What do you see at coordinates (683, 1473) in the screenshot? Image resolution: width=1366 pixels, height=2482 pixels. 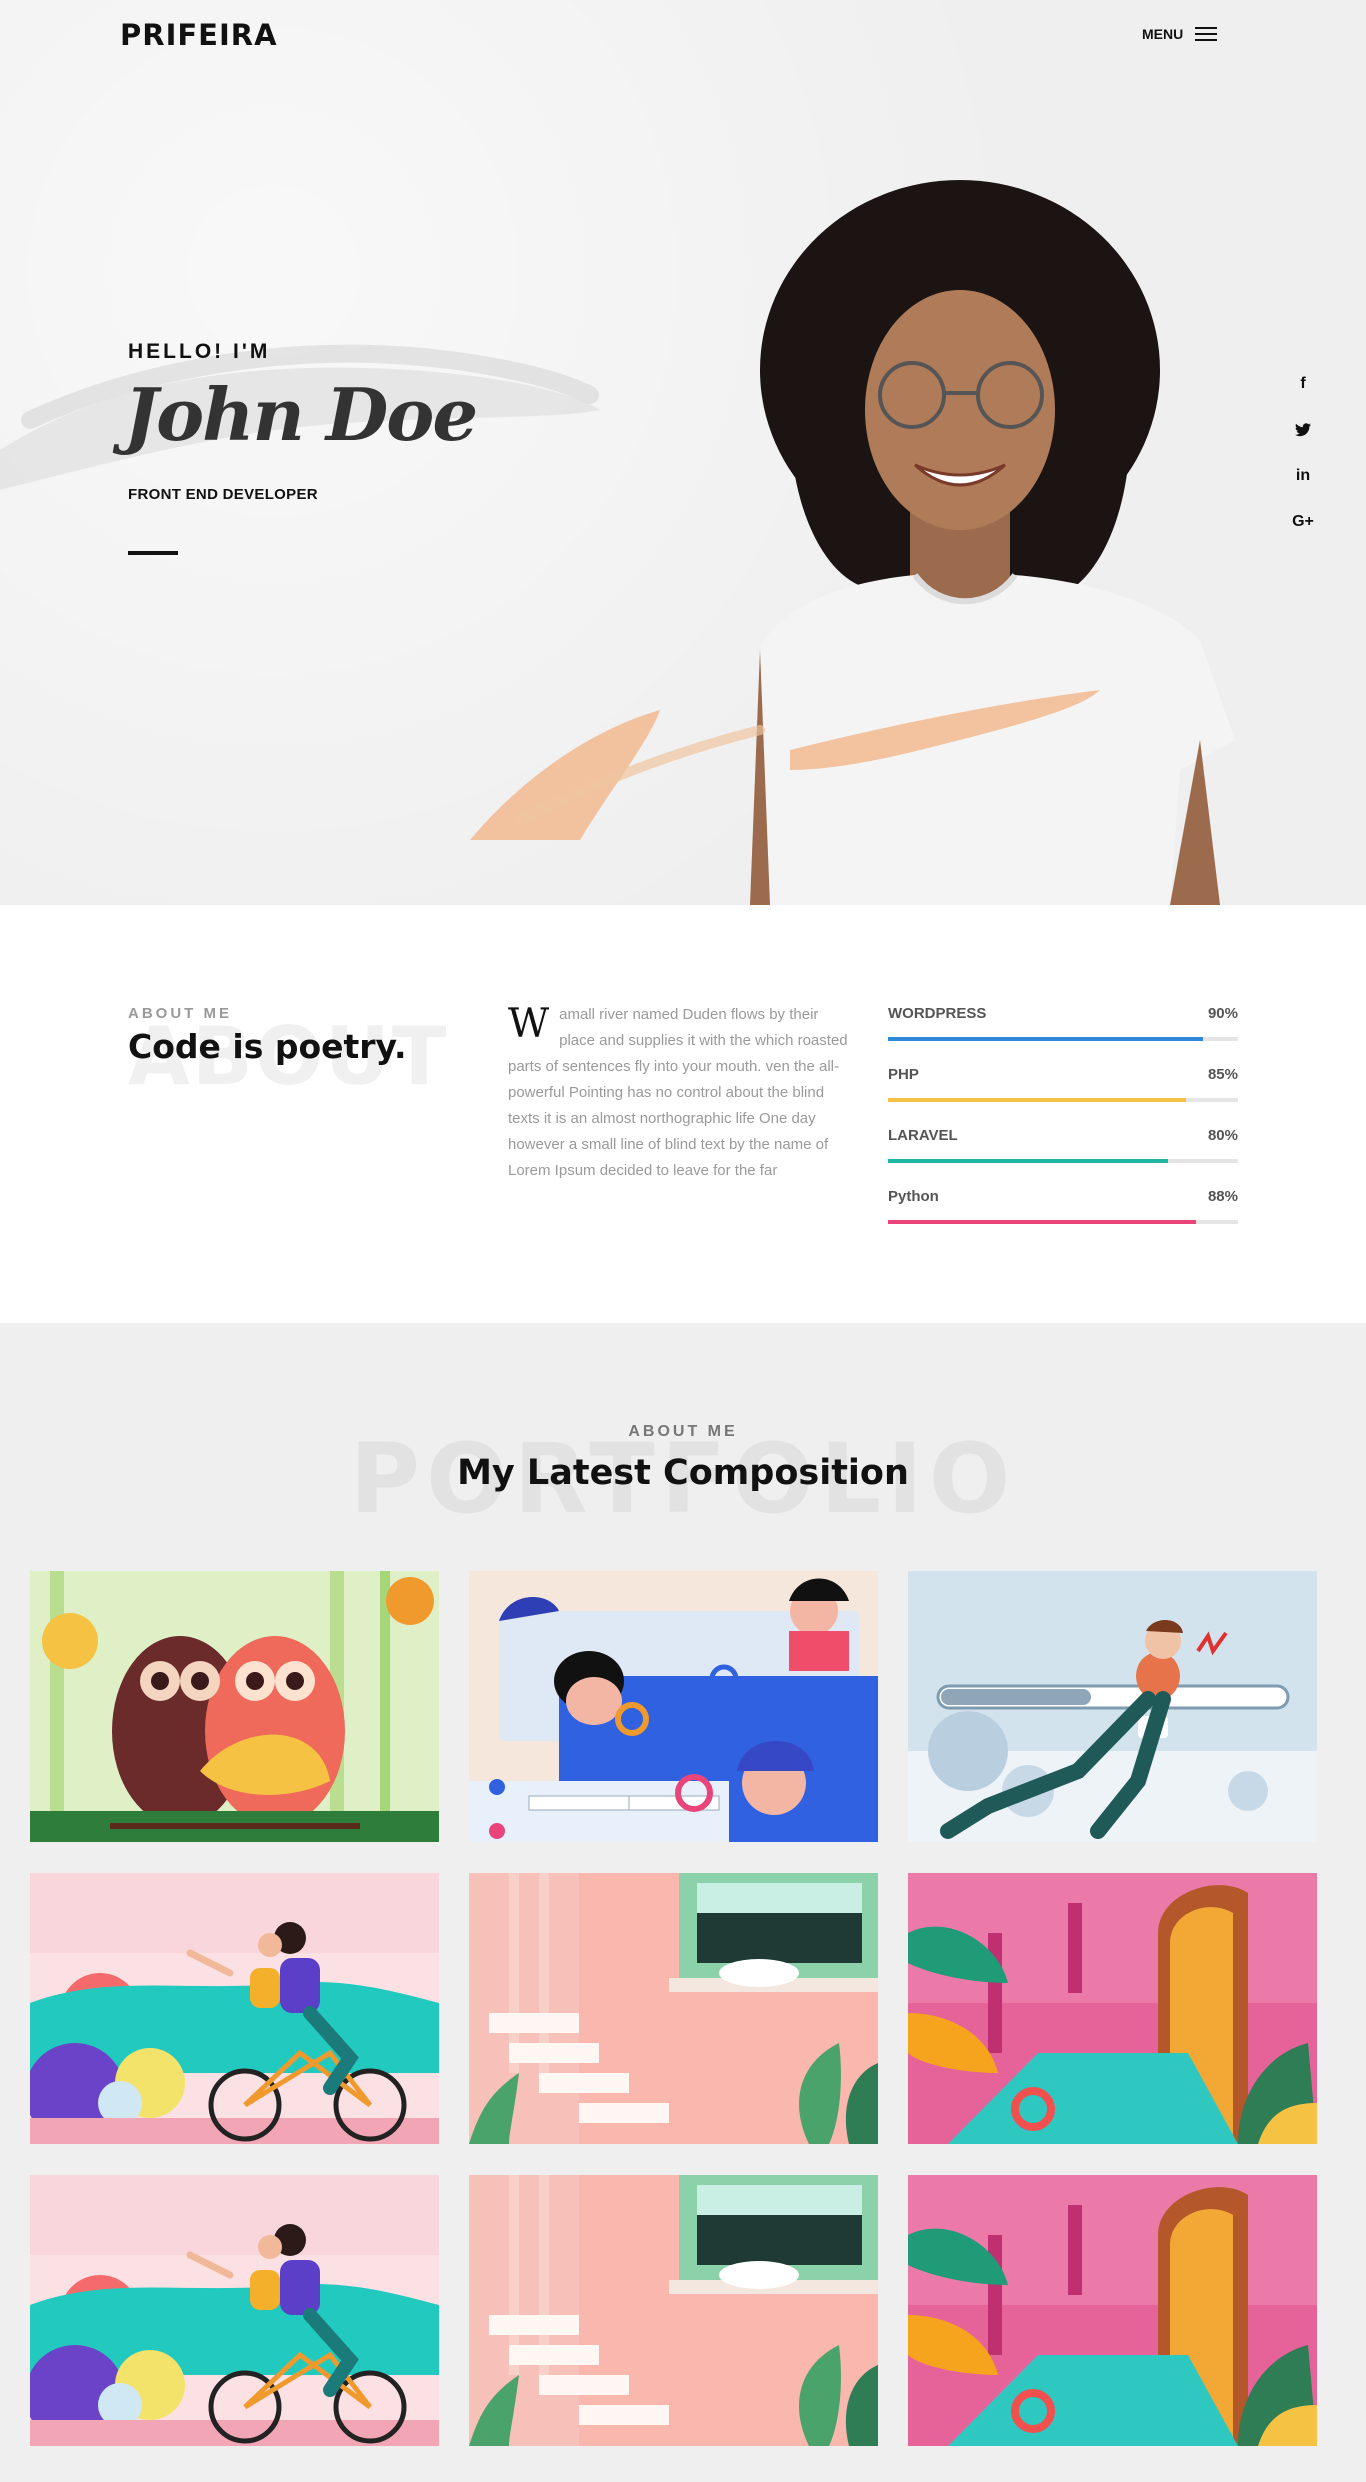 I see `portfolio-title: My Latest Composition` at bounding box center [683, 1473].